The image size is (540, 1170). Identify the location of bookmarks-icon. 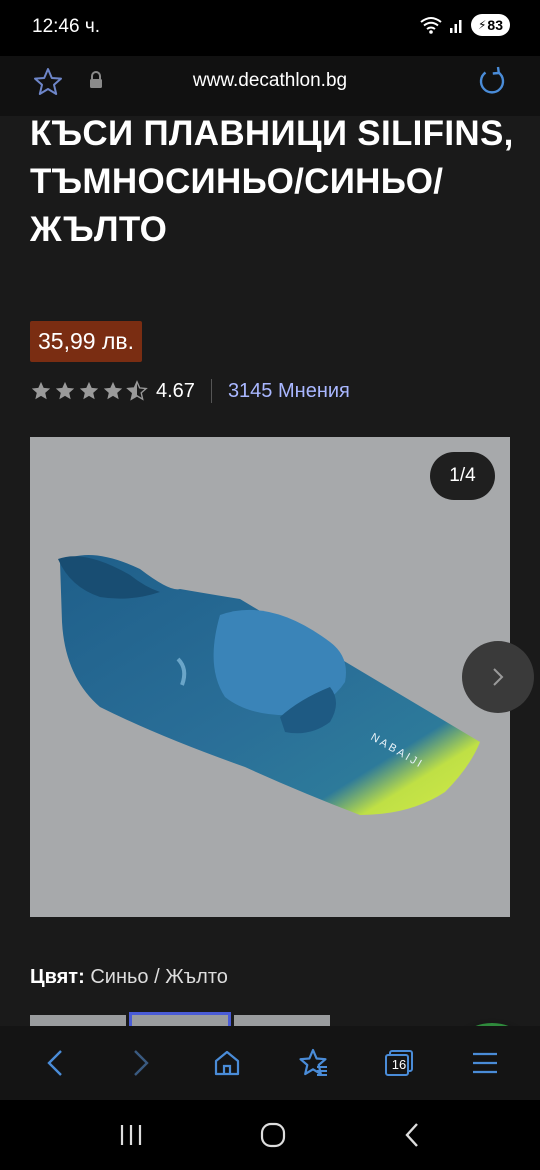
(313, 1062).